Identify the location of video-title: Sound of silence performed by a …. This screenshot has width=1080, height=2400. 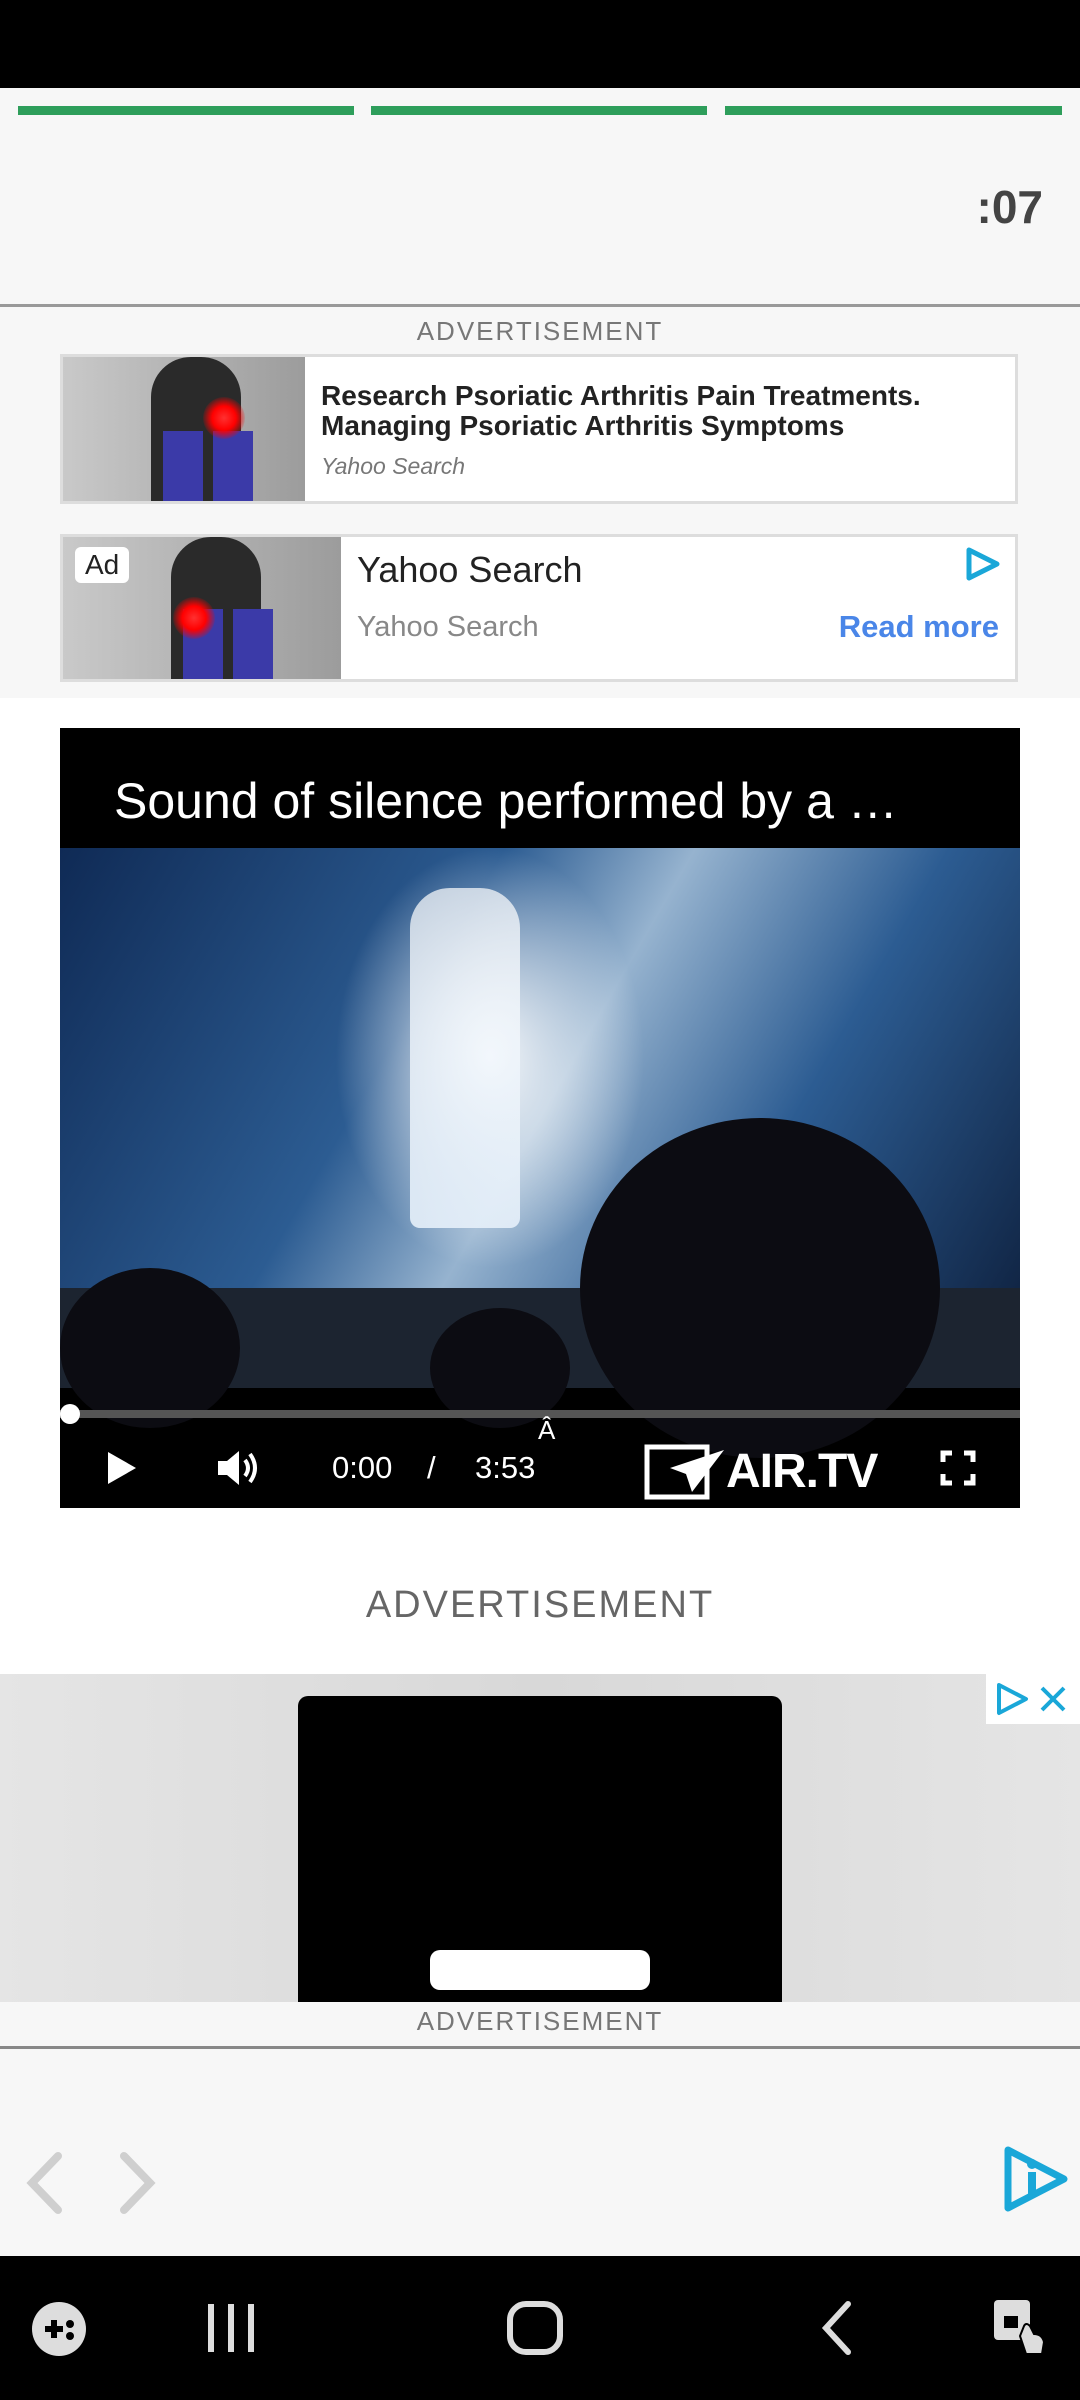
(506, 801).